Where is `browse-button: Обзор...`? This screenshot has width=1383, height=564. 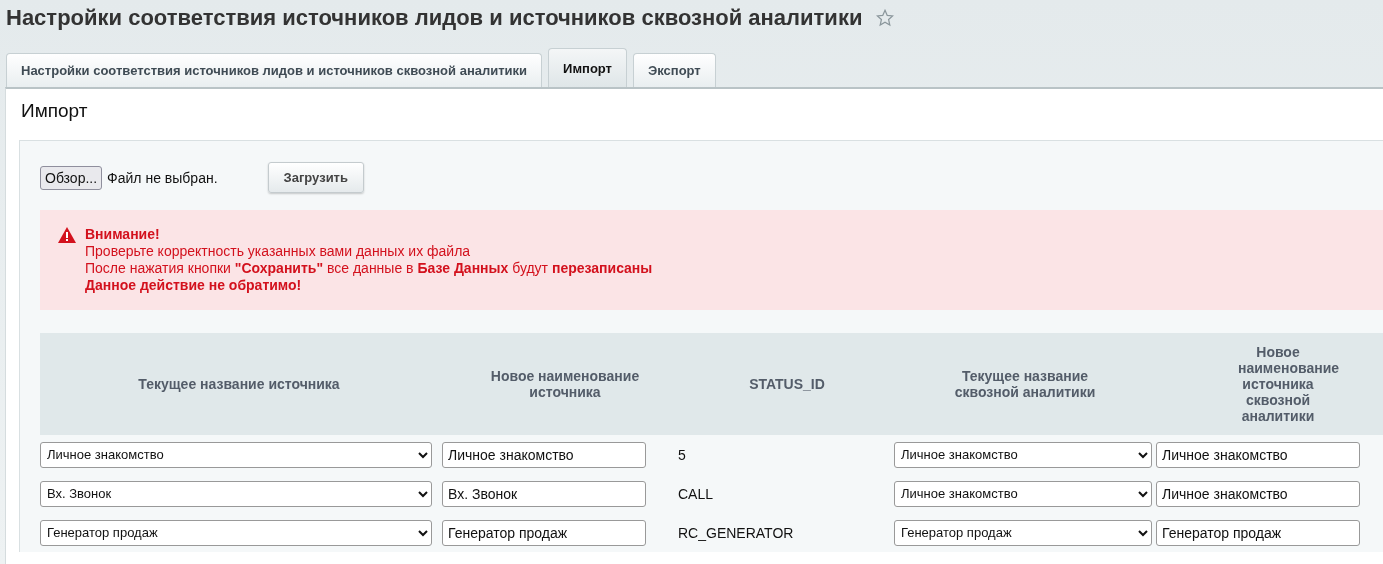 browse-button: Обзор... is located at coordinates (71, 177).